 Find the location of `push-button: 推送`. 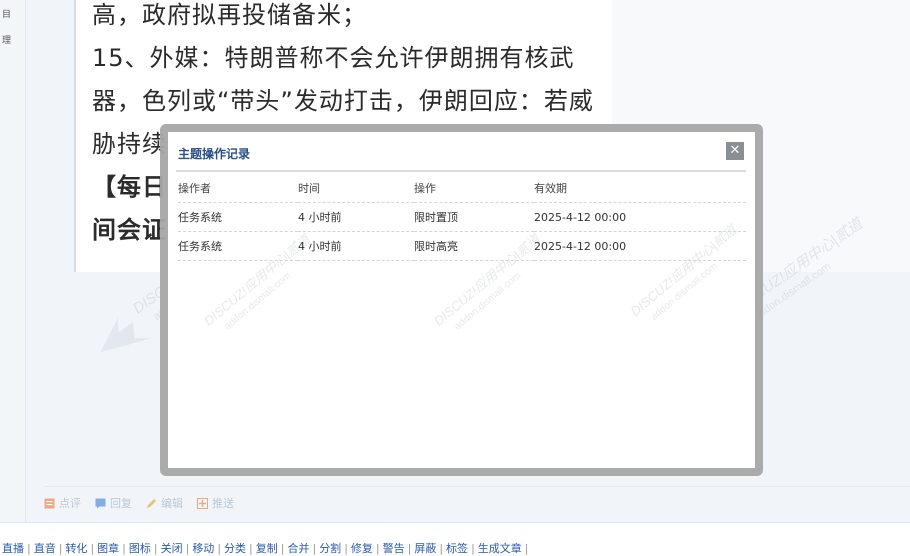

push-button: 推送 is located at coordinates (215, 503).